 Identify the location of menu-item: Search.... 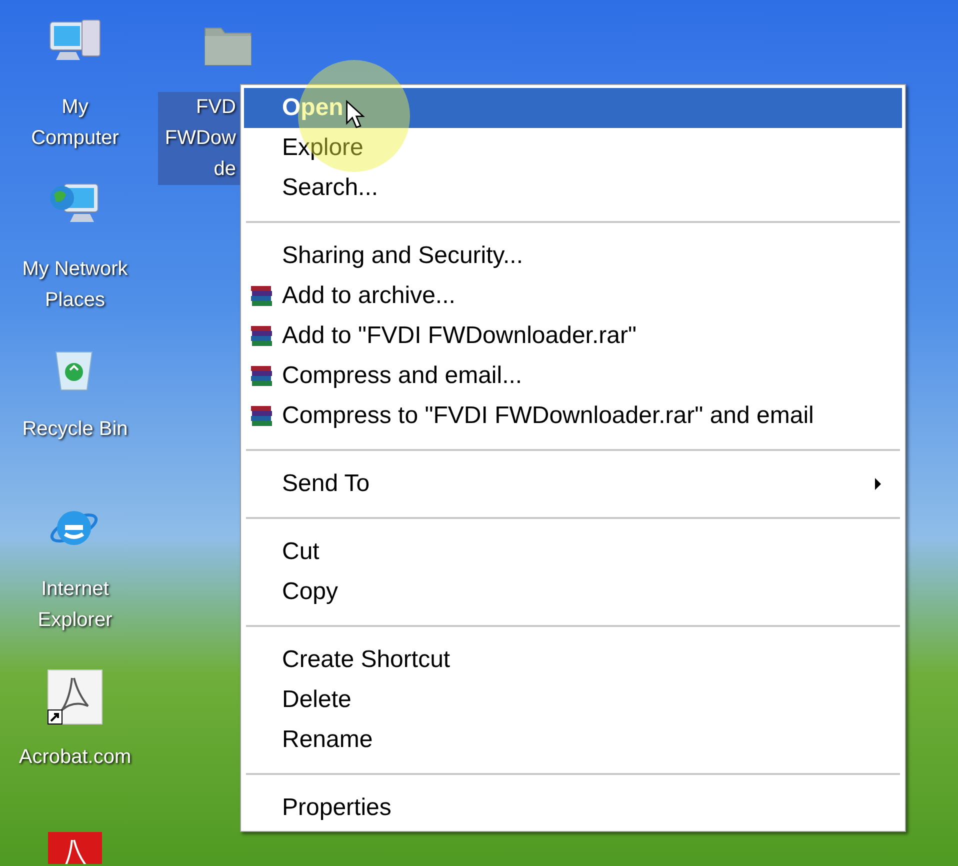
(573, 188).